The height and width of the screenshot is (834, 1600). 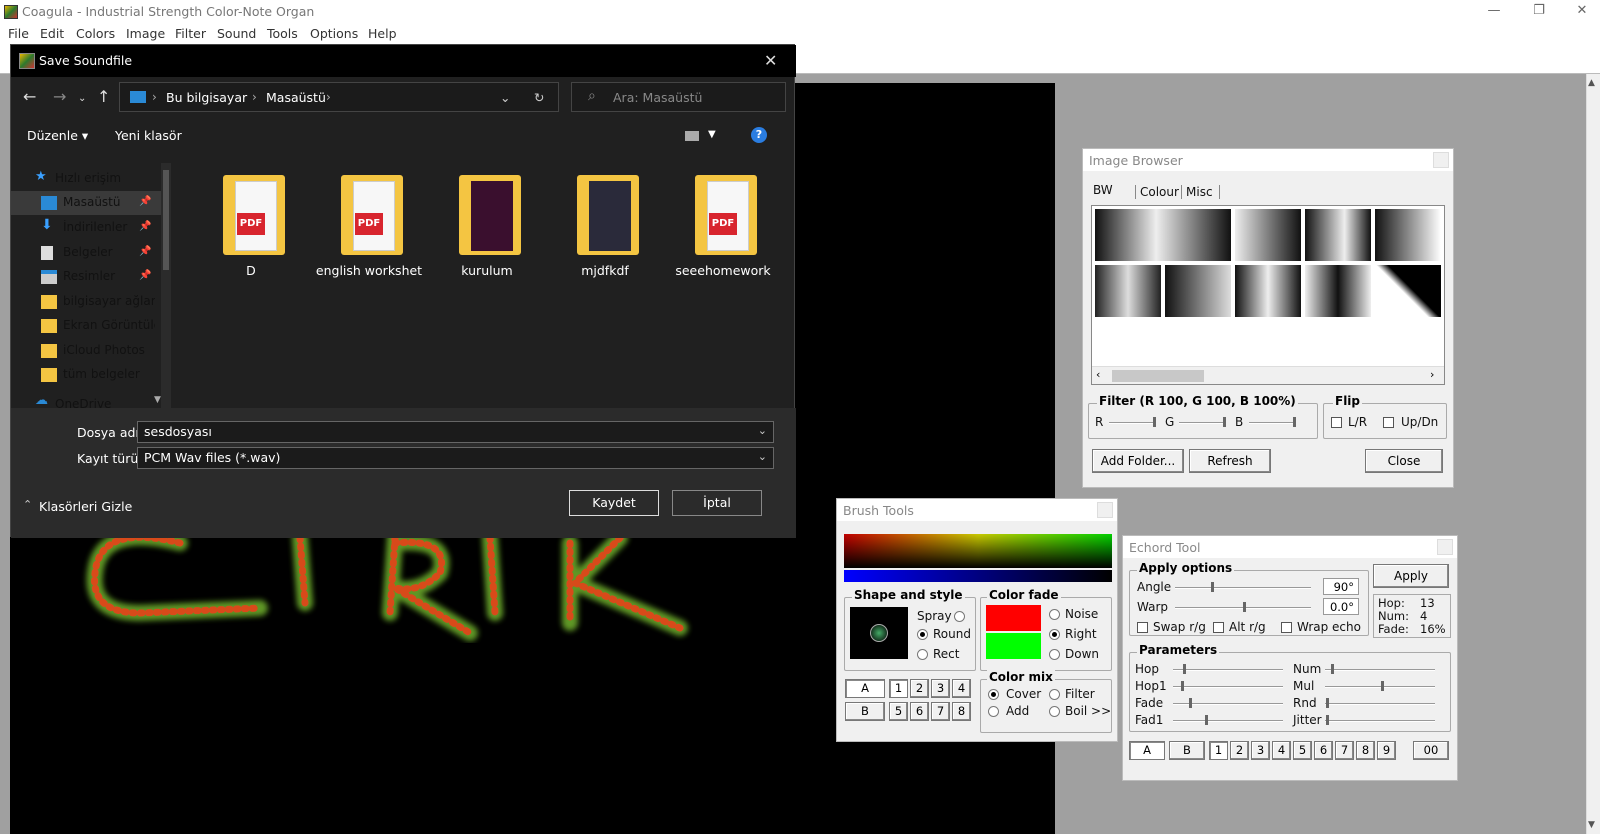 What do you see at coordinates (82, 98) in the screenshot?
I see `recent-locations-chevron-icon: ⌄` at bounding box center [82, 98].